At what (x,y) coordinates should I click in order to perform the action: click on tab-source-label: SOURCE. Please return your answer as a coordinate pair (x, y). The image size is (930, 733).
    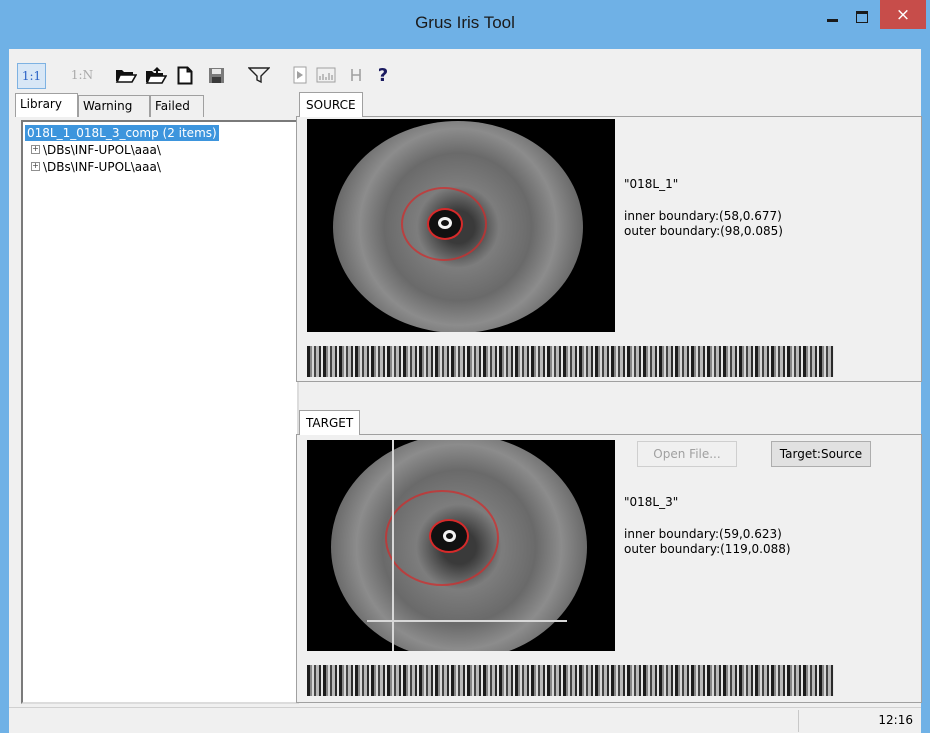
    Looking at the image, I should click on (331, 105).